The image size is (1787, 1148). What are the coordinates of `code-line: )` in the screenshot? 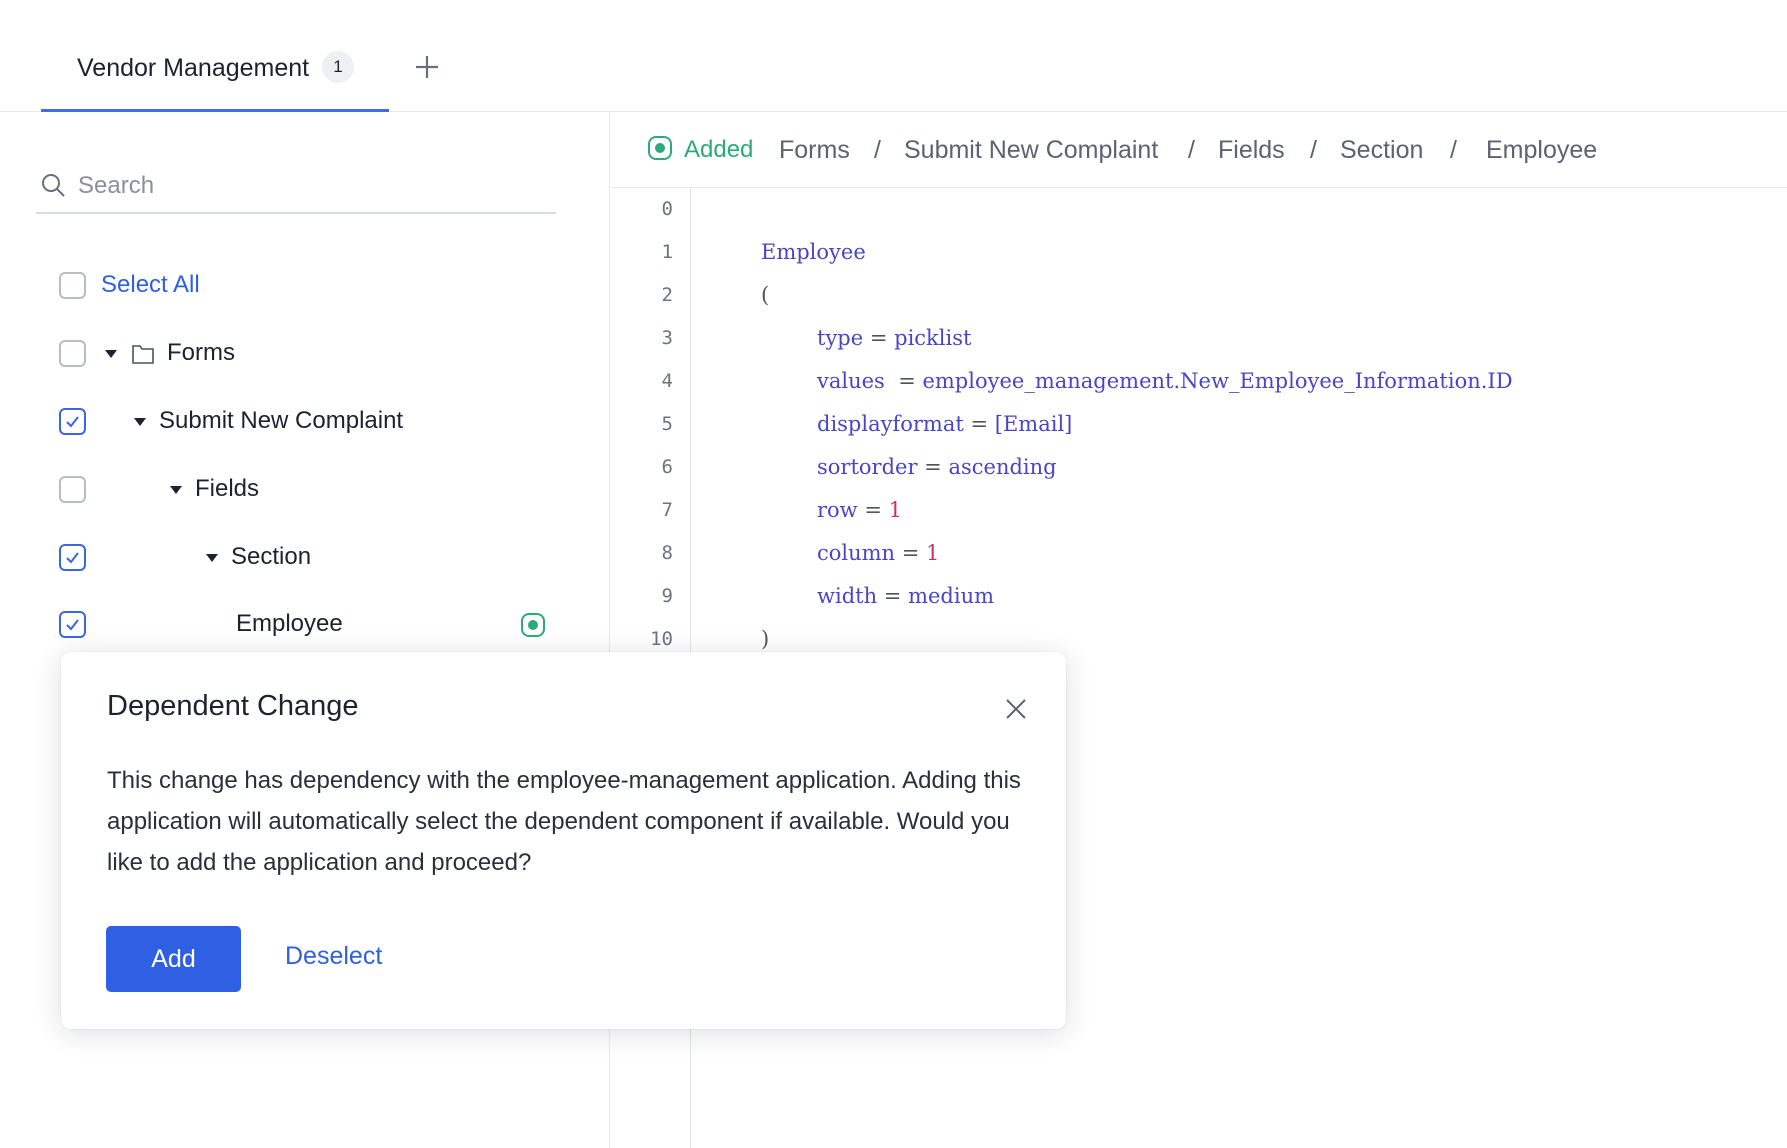 It's located at (765, 639).